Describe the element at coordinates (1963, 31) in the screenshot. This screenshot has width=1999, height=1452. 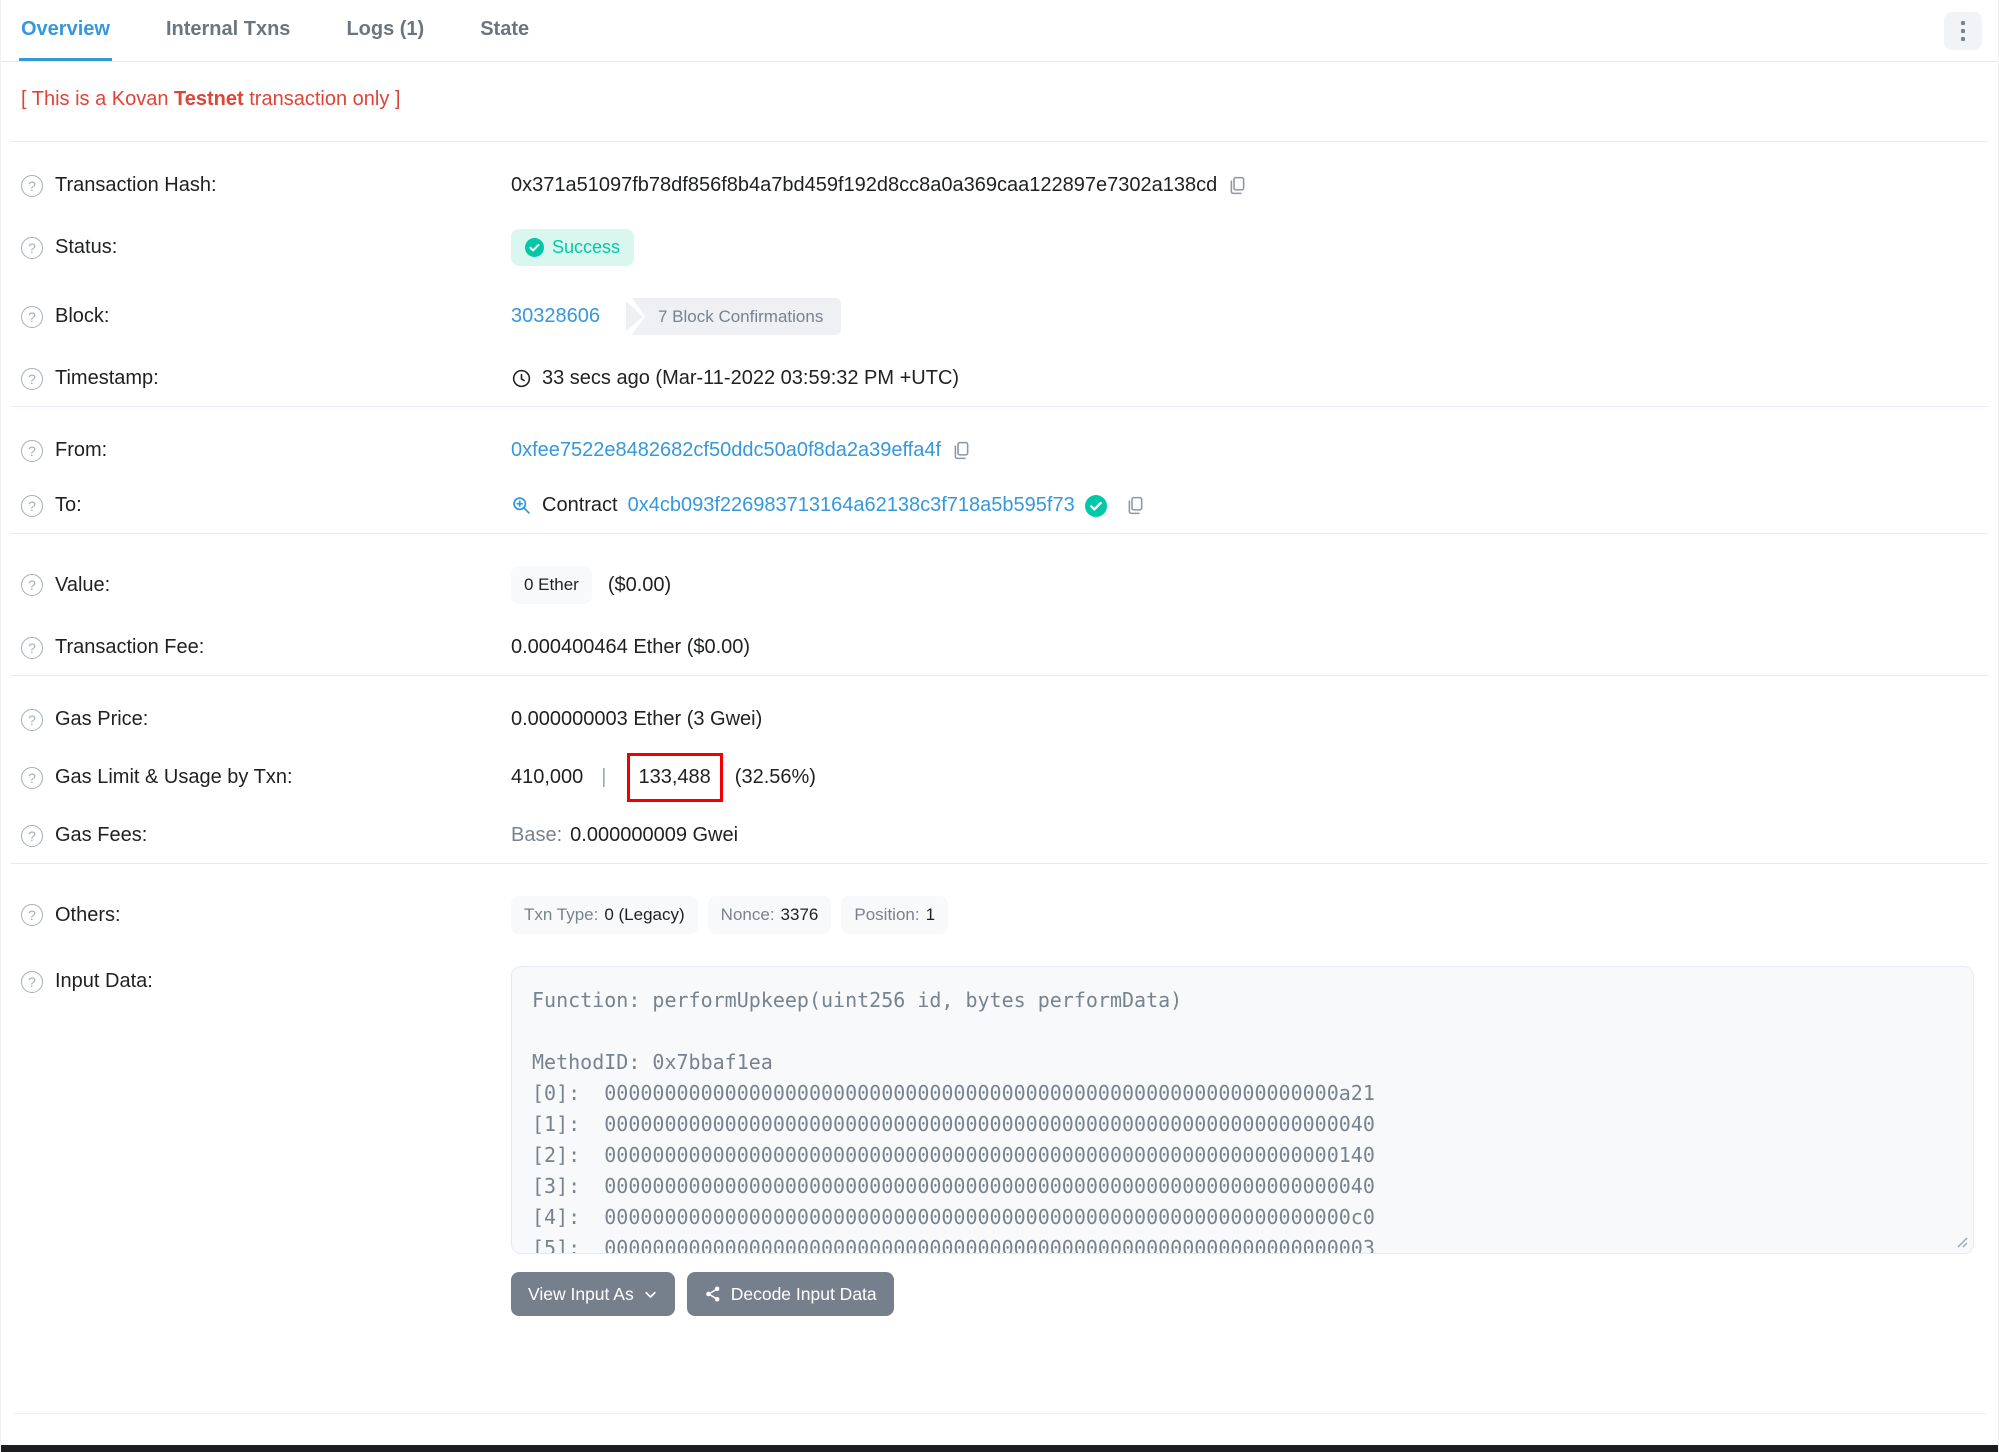
I see `more-options-button` at that location.